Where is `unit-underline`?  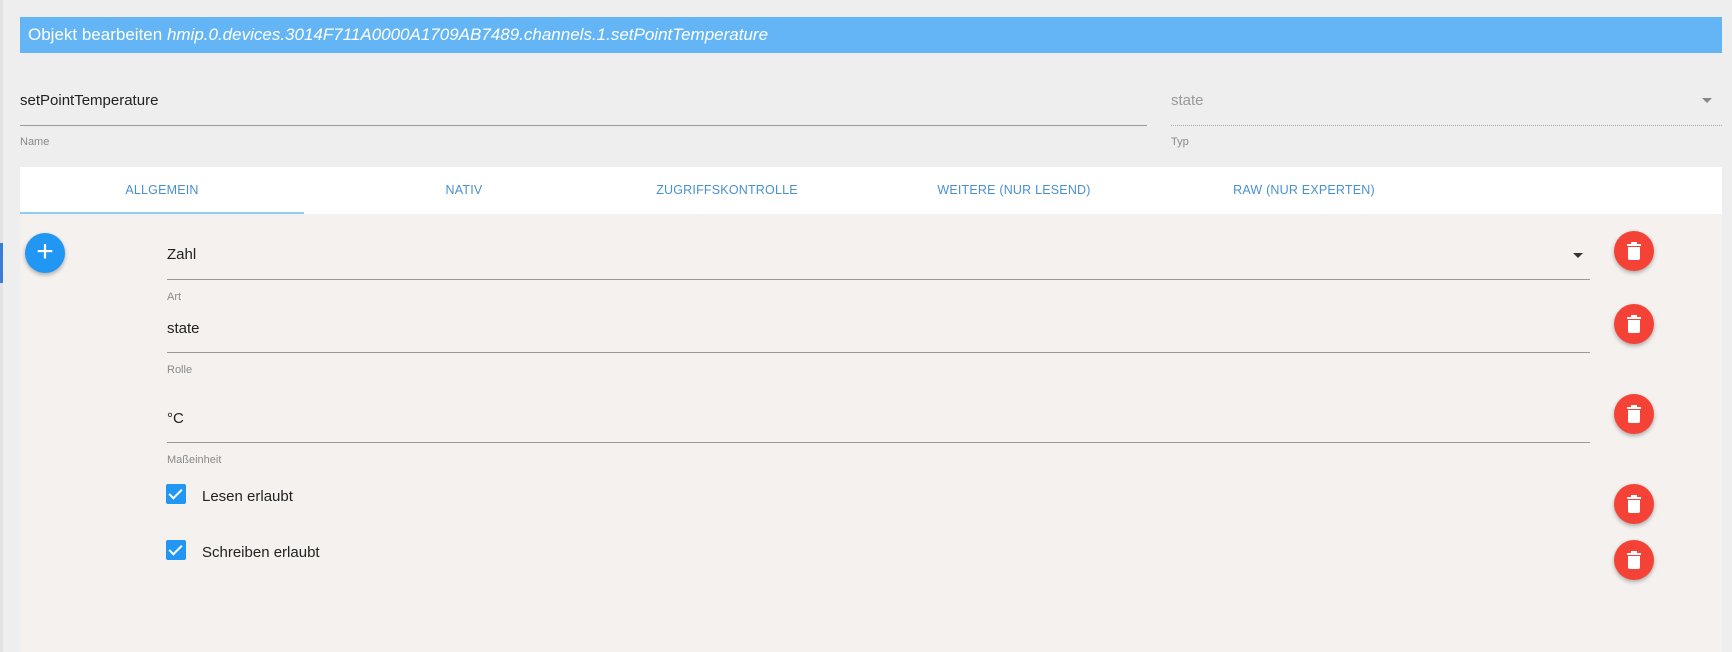
unit-underline is located at coordinates (878, 442).